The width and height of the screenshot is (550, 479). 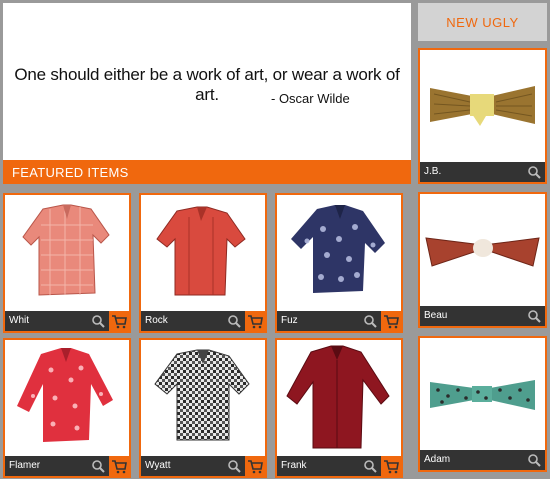 I want to click on card-footer: Fuz, so click(x=339, y=321).